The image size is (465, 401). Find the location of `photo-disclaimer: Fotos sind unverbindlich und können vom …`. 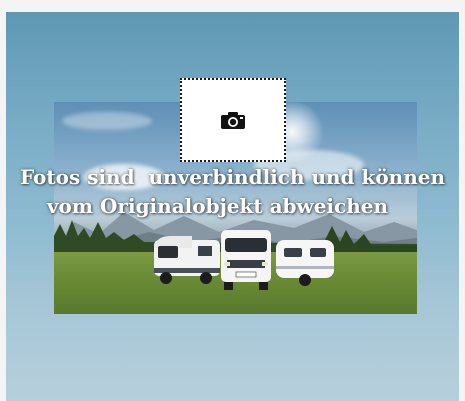

photo-disclaimer: Fotos sind unverbindlich und können vom … is located at coordinates (232, 192).